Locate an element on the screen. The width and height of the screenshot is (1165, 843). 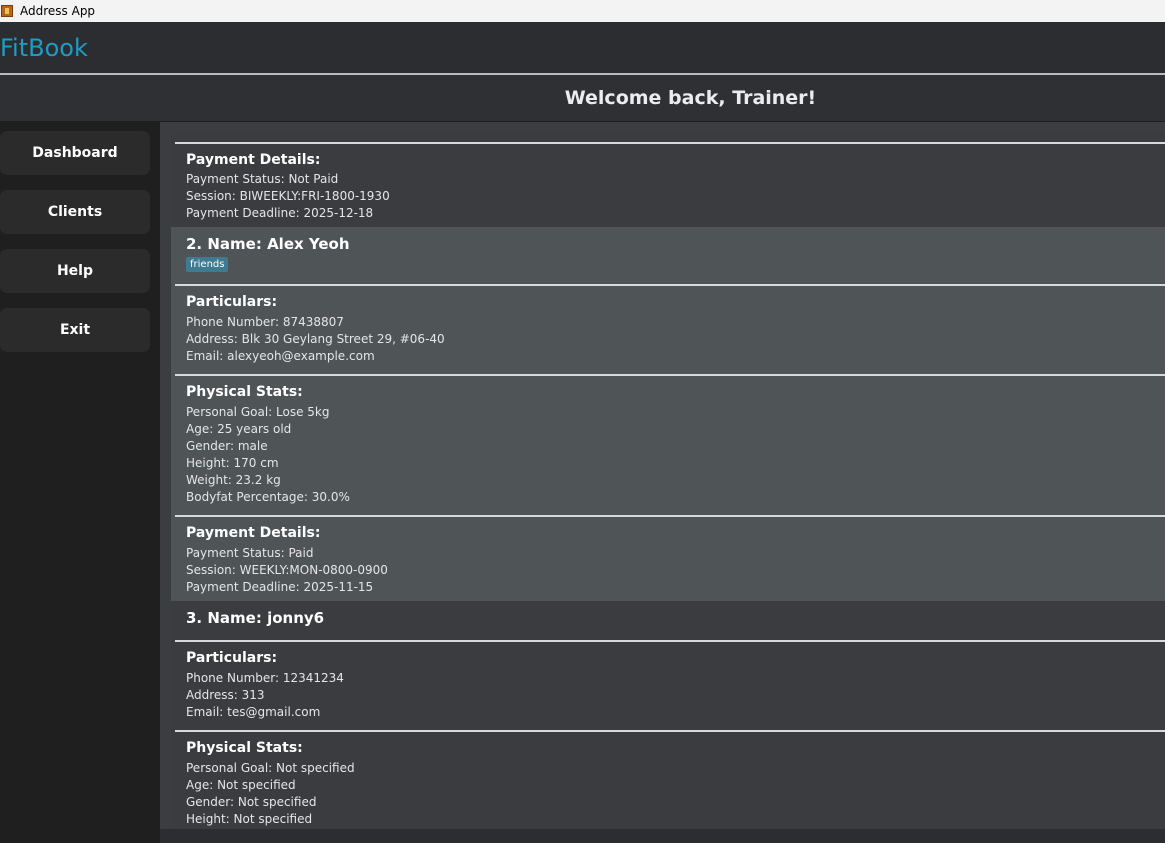
client-index: 2. is located at coordinates (194, 244).